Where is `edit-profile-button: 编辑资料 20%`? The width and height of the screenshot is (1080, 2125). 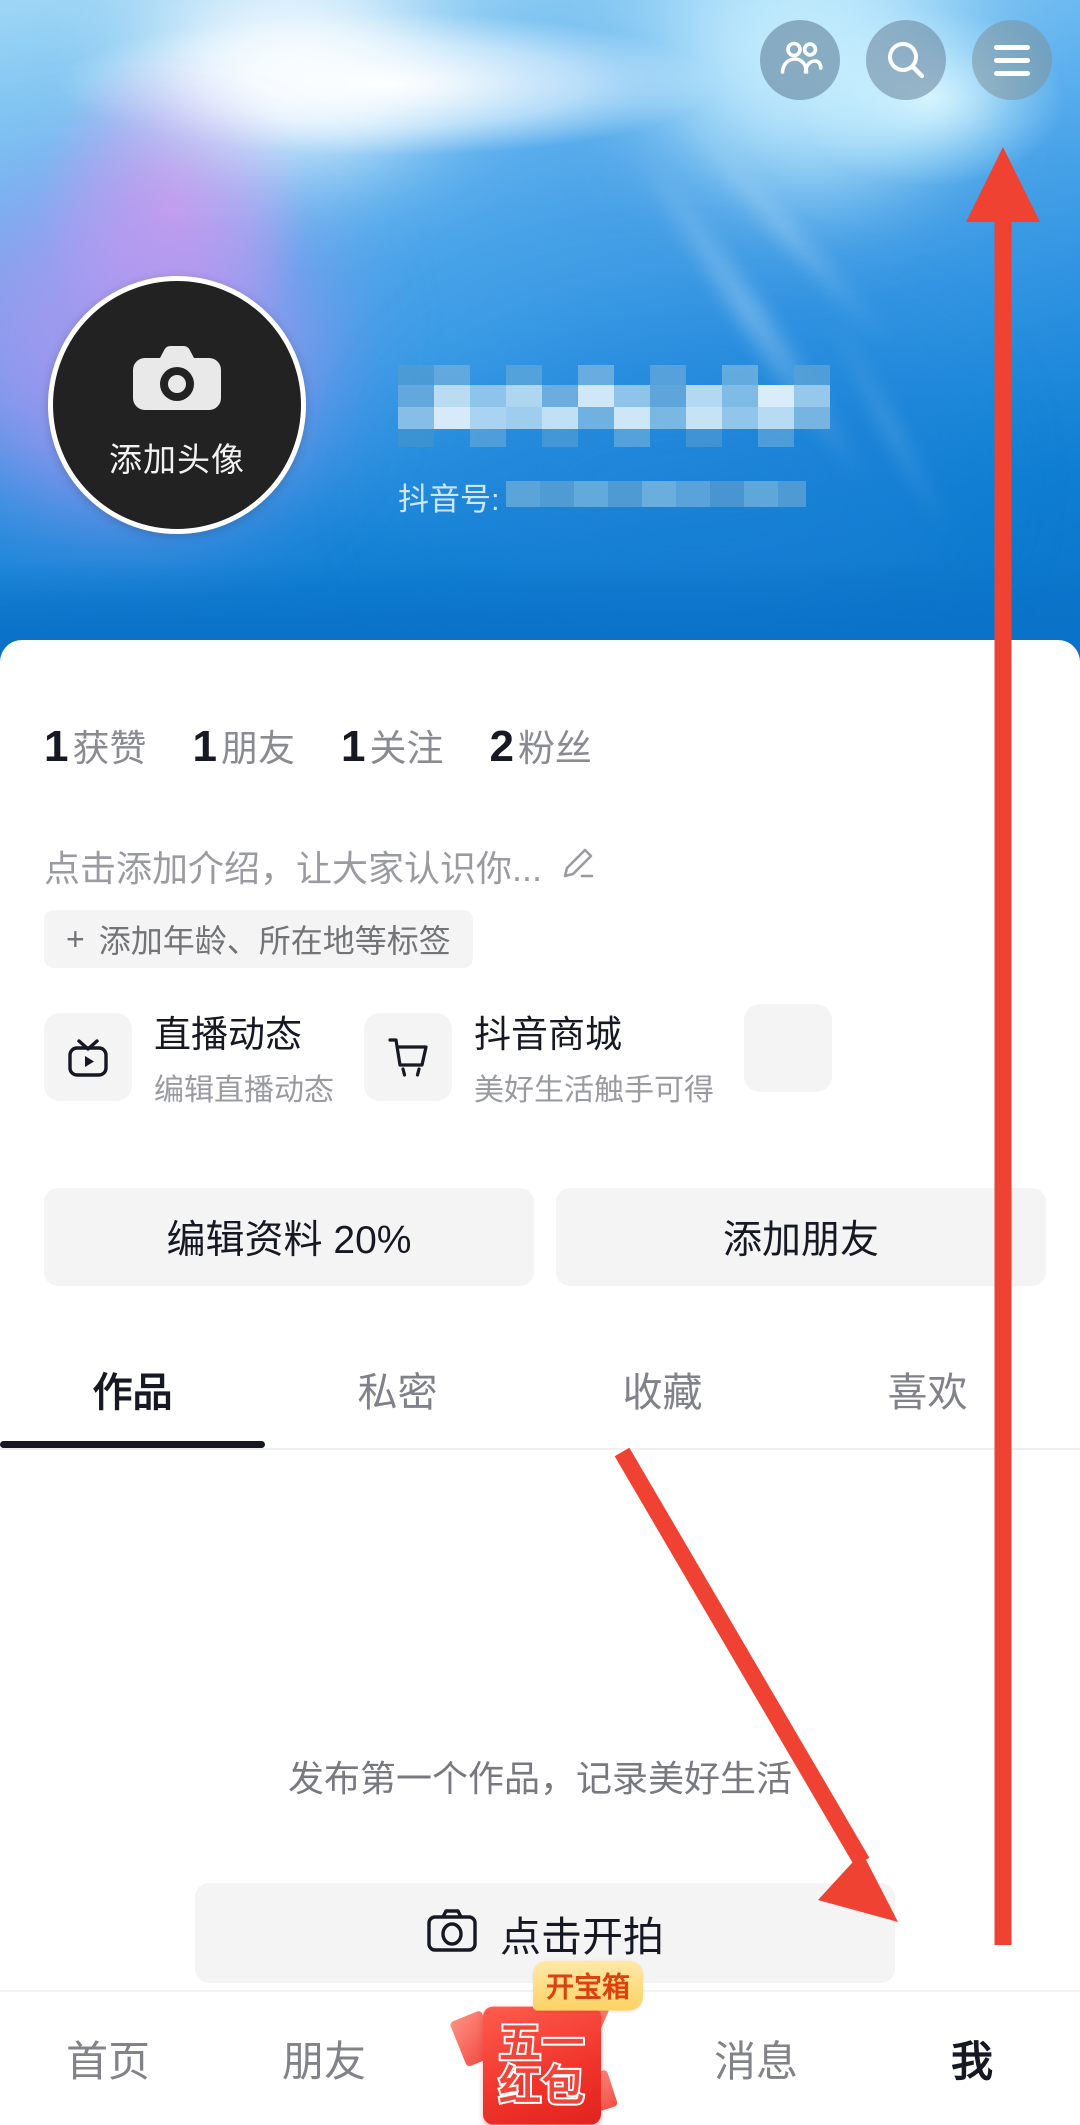
edit-profile-button: 编辑资料 20% is located at coordinates (289, 1237).